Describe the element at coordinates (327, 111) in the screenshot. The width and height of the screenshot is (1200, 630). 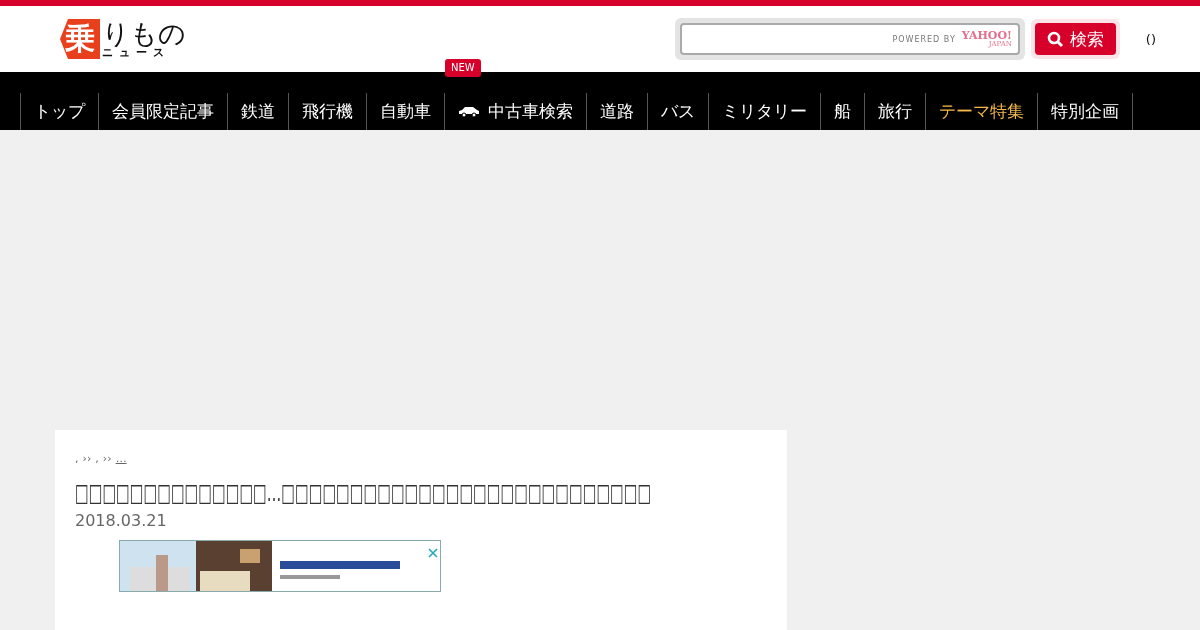
I see `nav-tab: 飛行機` at that location.